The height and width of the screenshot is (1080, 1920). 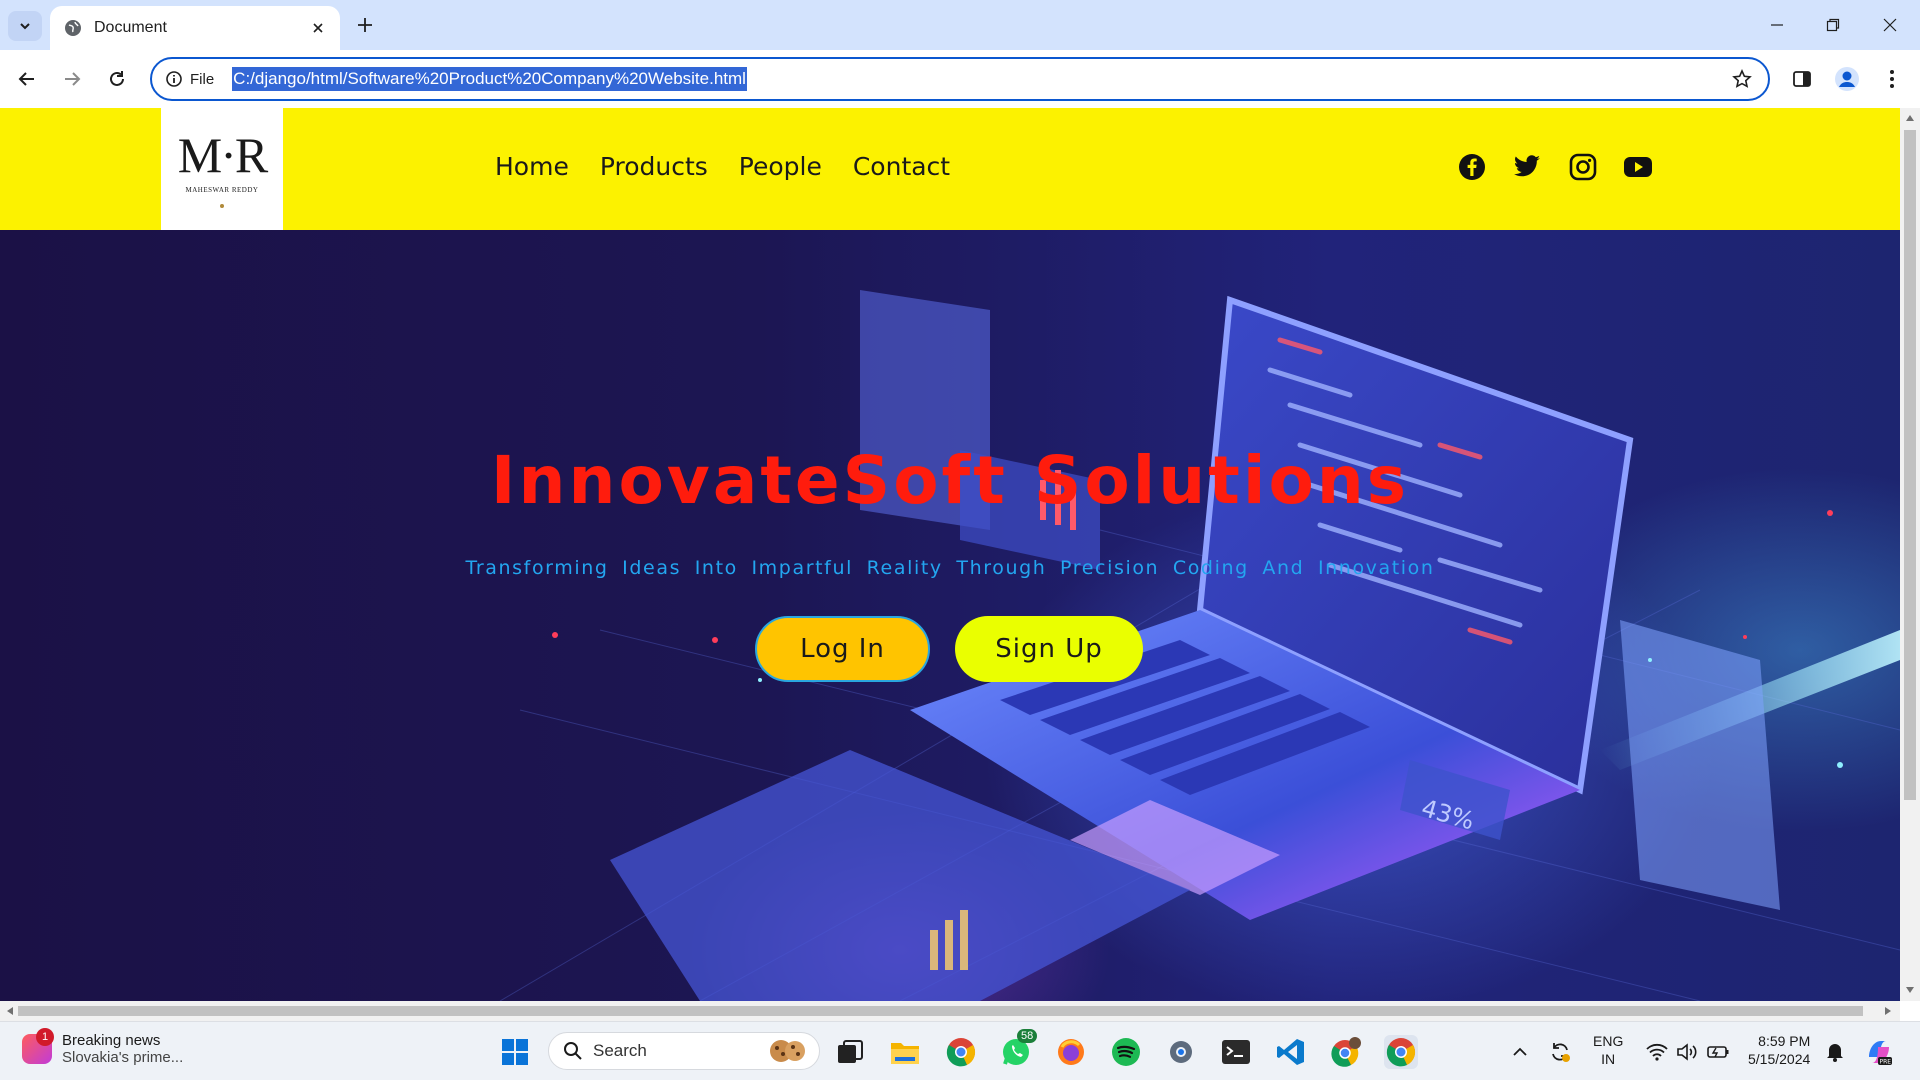 I want to click on close-icon, so click(x=1890, y=25).